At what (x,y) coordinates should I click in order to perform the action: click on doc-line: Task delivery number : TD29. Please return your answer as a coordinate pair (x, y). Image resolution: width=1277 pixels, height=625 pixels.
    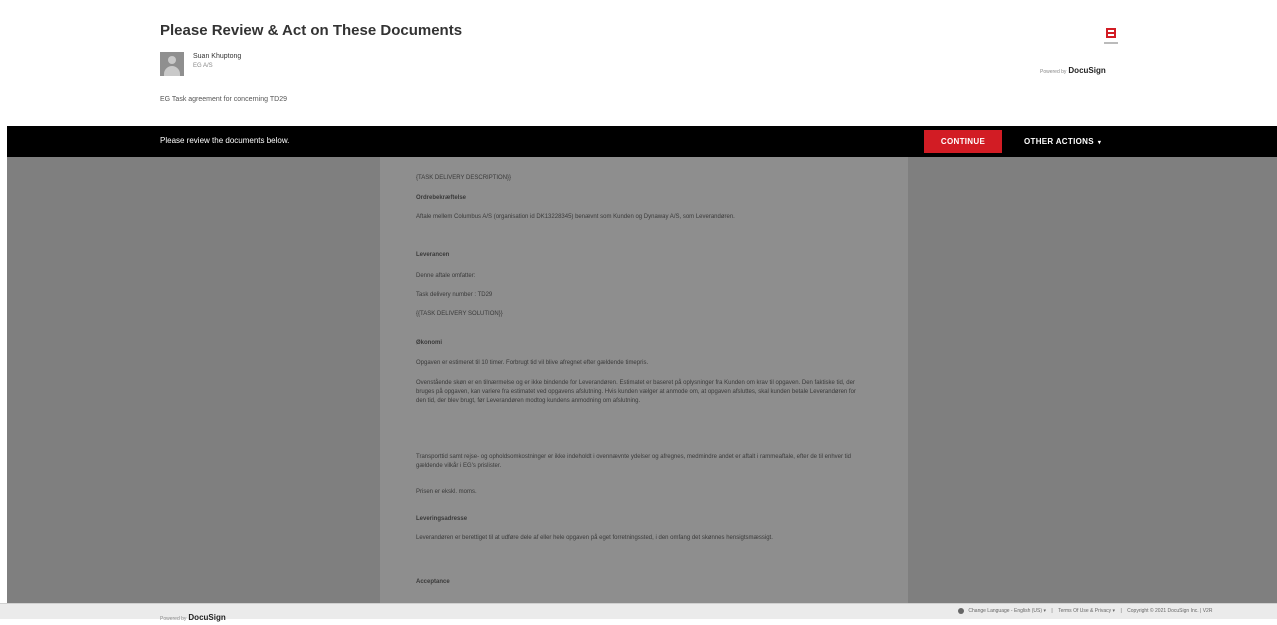
    Looking at the image, I should click on (454, 295).